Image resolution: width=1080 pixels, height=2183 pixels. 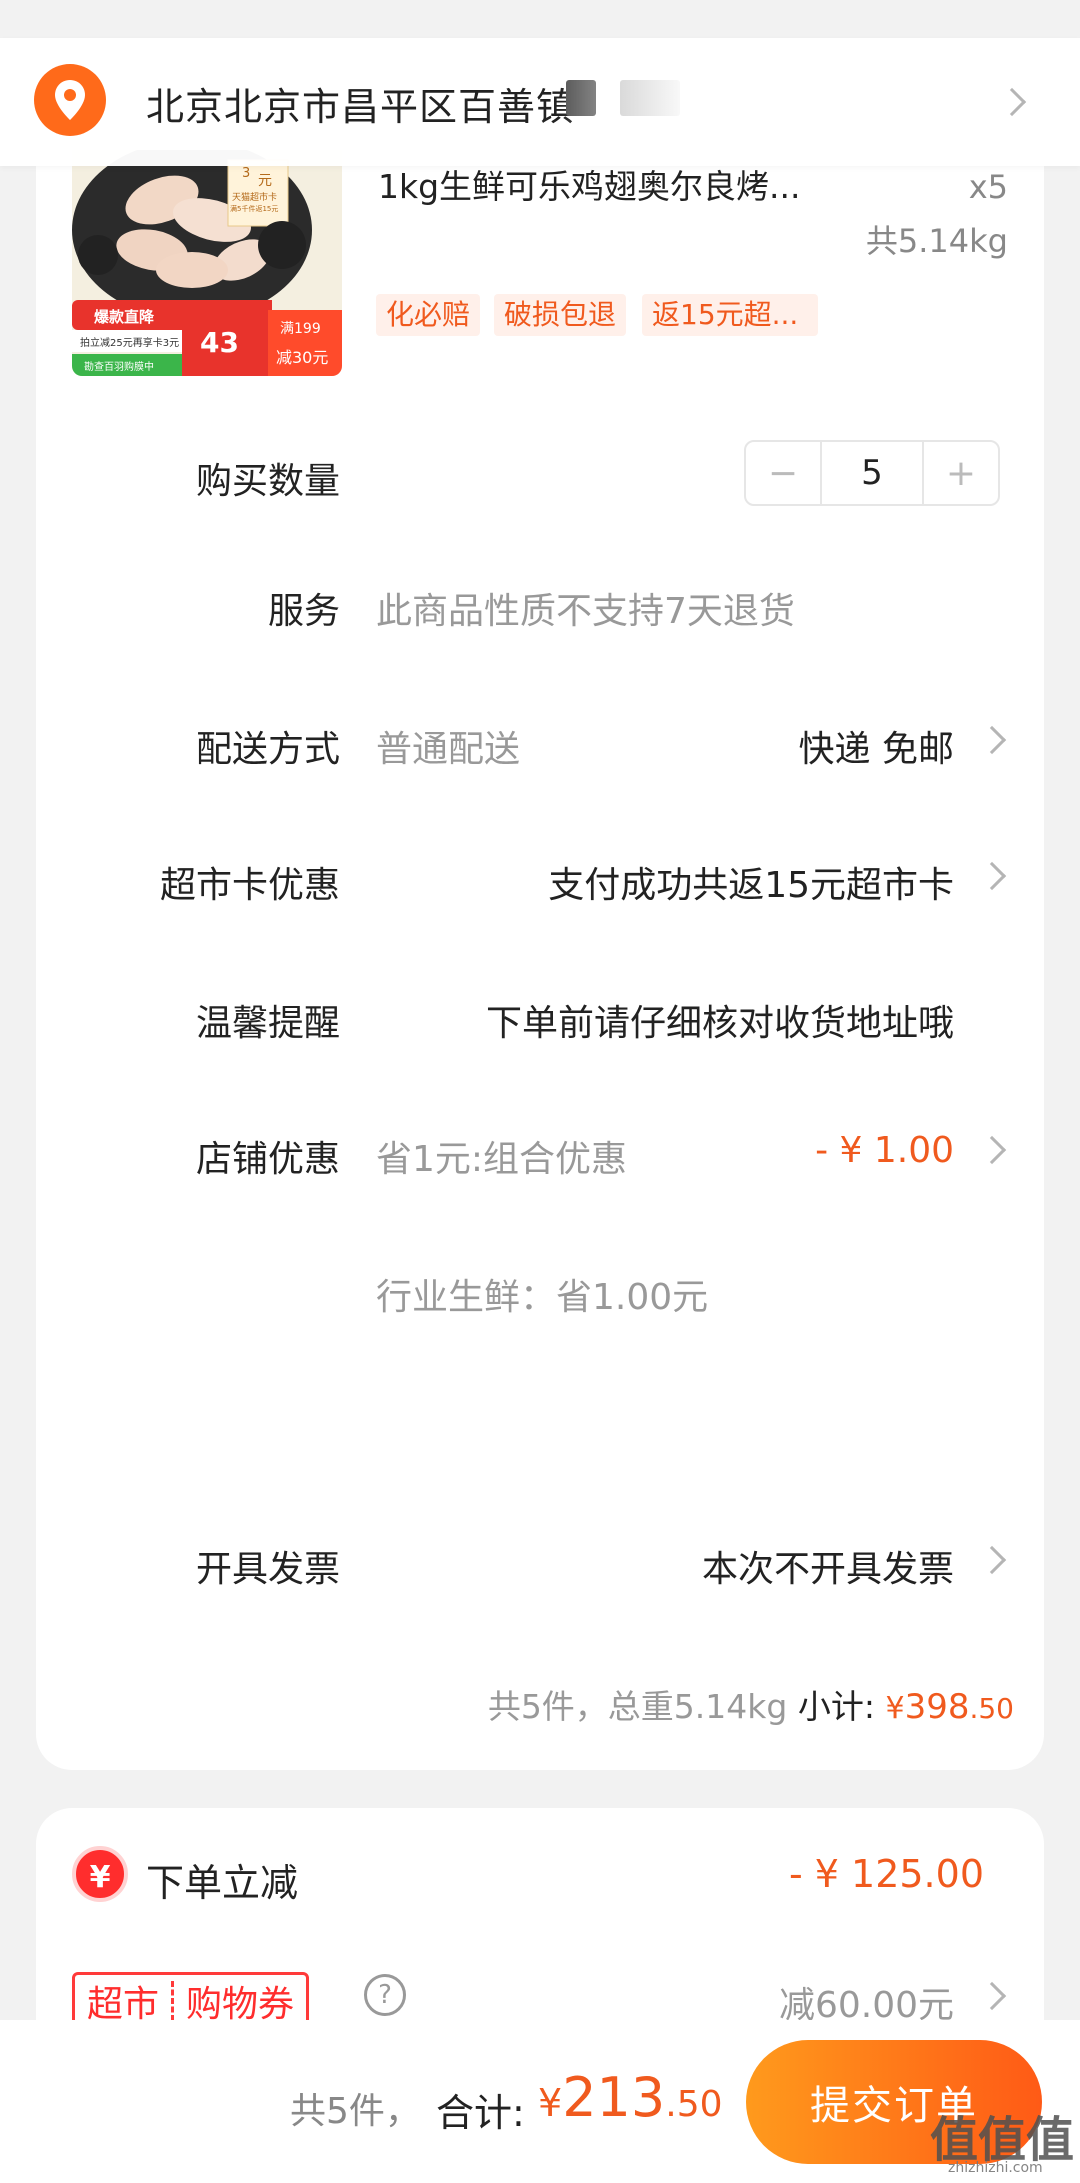 What do you see at coordinates (760, 100) in the screenshot?
I see `address-fade` at bounding box center [760, 100].